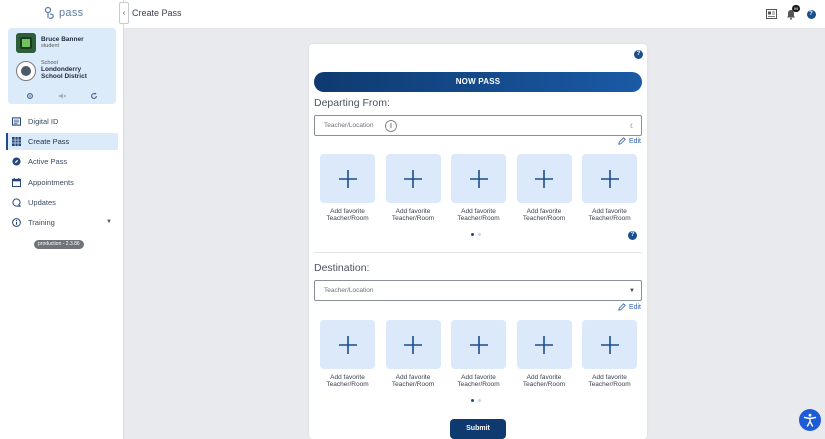 This screenshot has height=439, width=825. Describe the element at coordinates (48, 162) in the screenshot. I see `sidebar-item-label: Active Pass` at that location.